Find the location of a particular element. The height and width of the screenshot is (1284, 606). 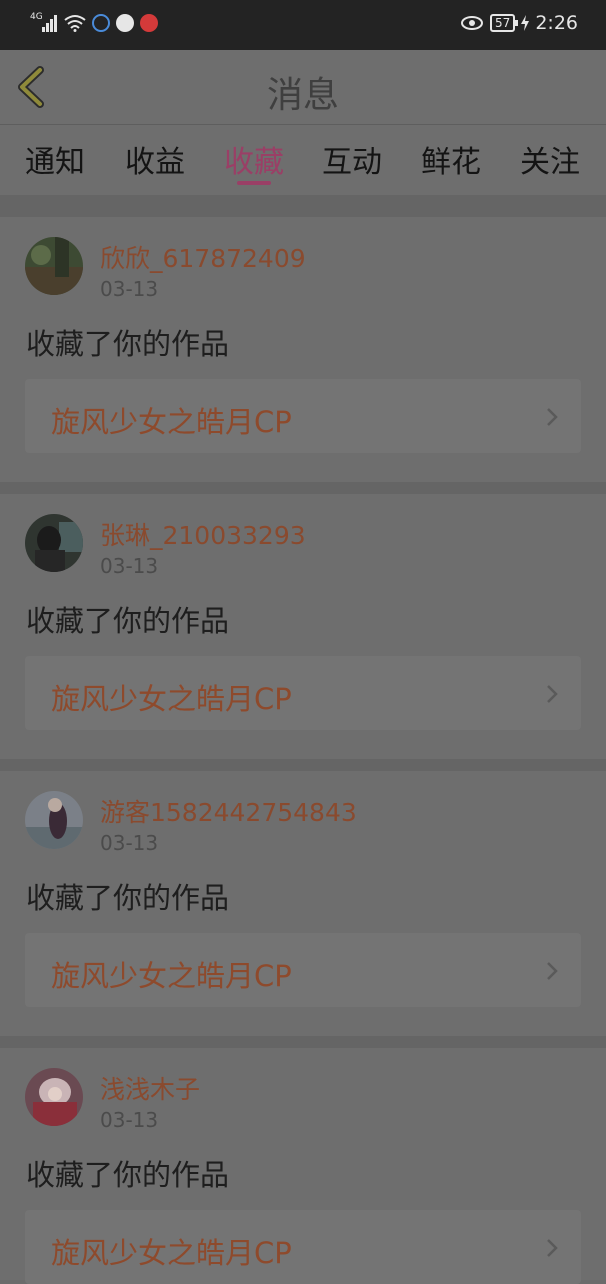

tab-flowers: 鲜花 is located at coordinates (451, 159).